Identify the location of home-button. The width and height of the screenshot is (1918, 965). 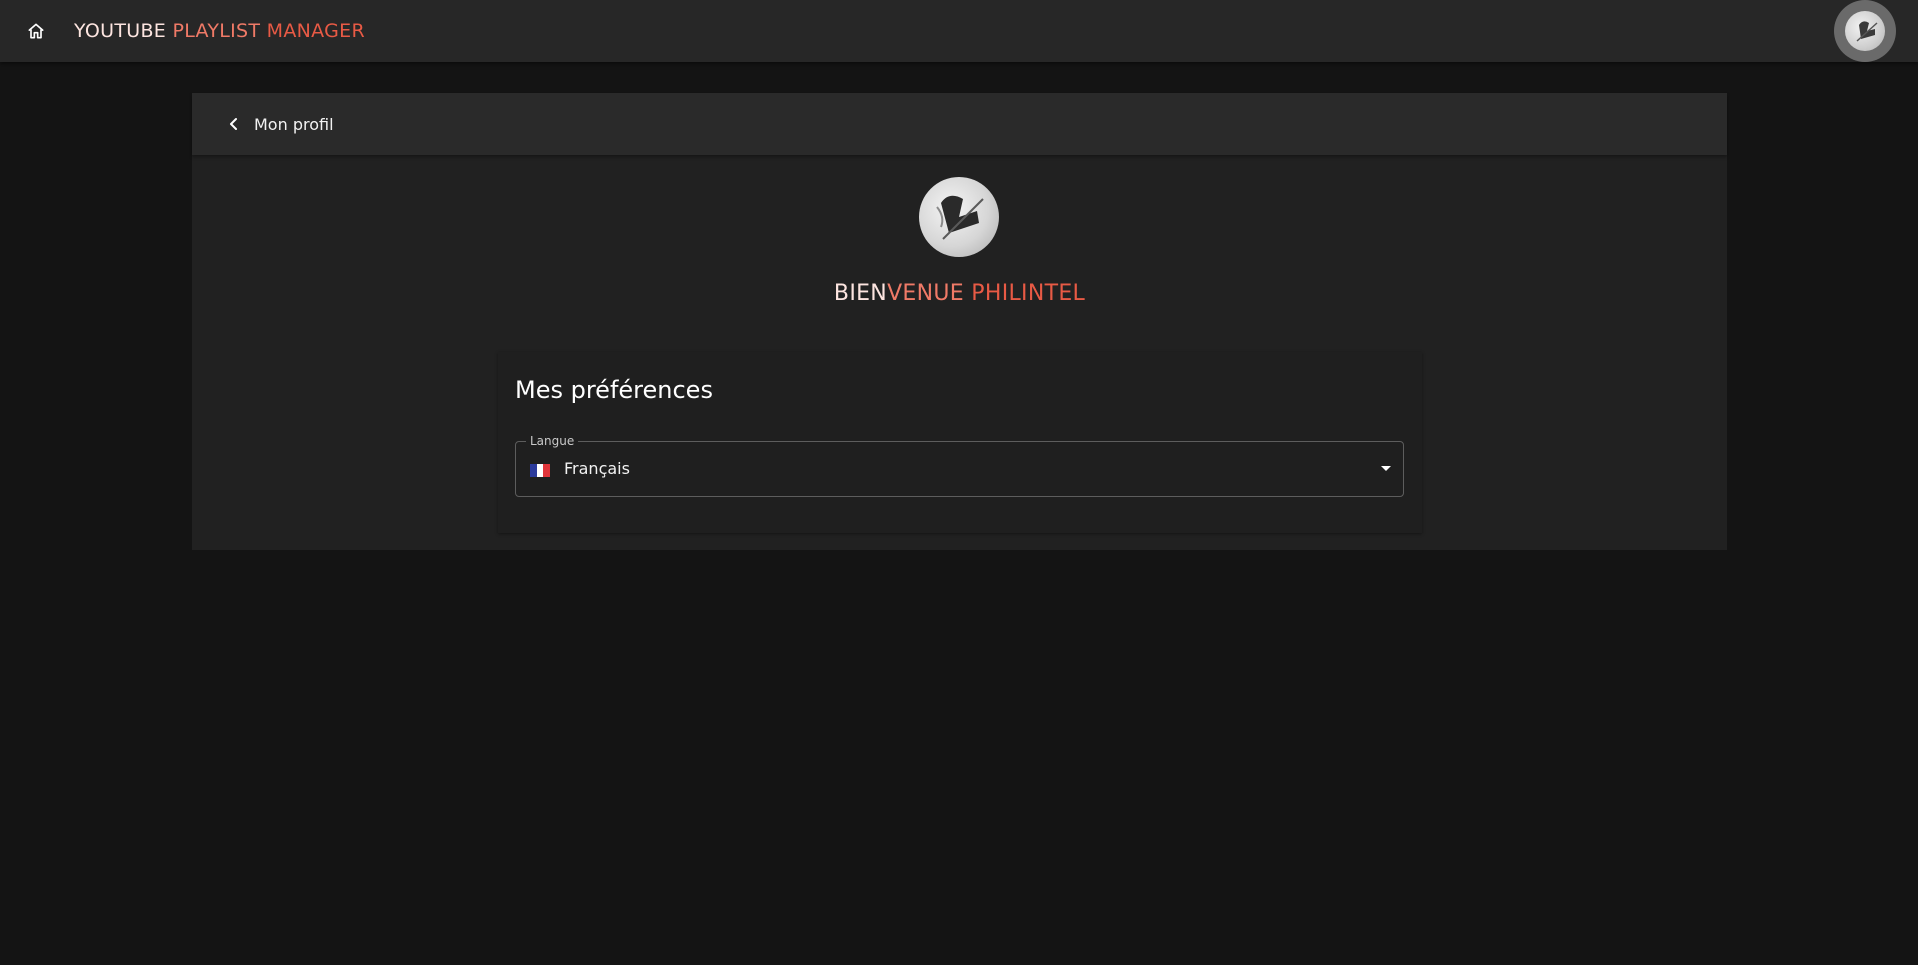
(36, 31).